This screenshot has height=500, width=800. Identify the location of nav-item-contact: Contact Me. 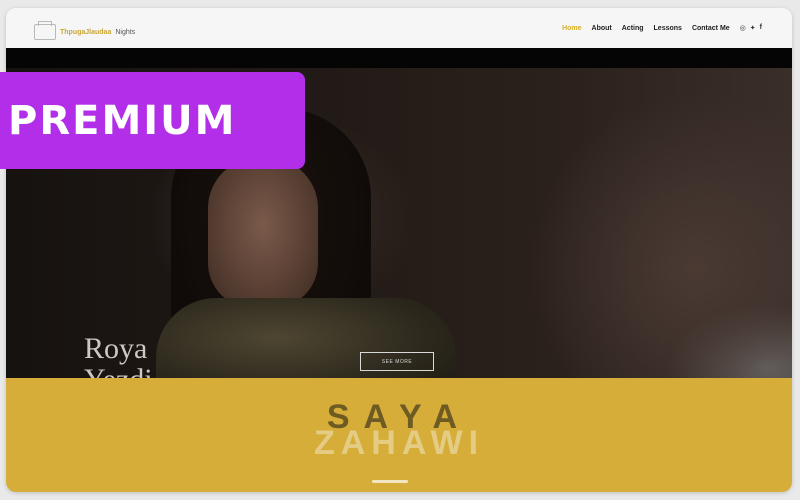
(711, 28).